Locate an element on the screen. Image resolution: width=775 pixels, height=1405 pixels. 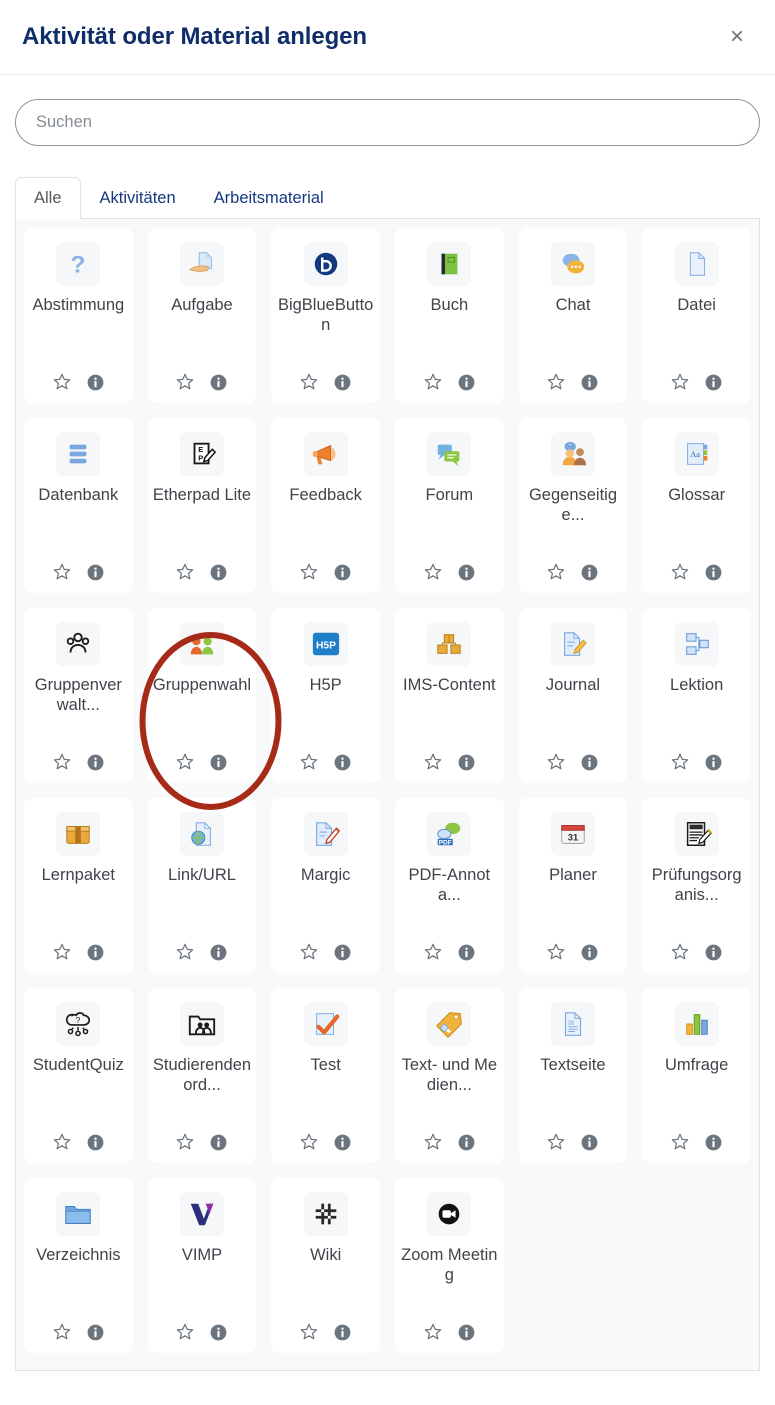
activity-card: Chat is located at coordinates (573, 315).